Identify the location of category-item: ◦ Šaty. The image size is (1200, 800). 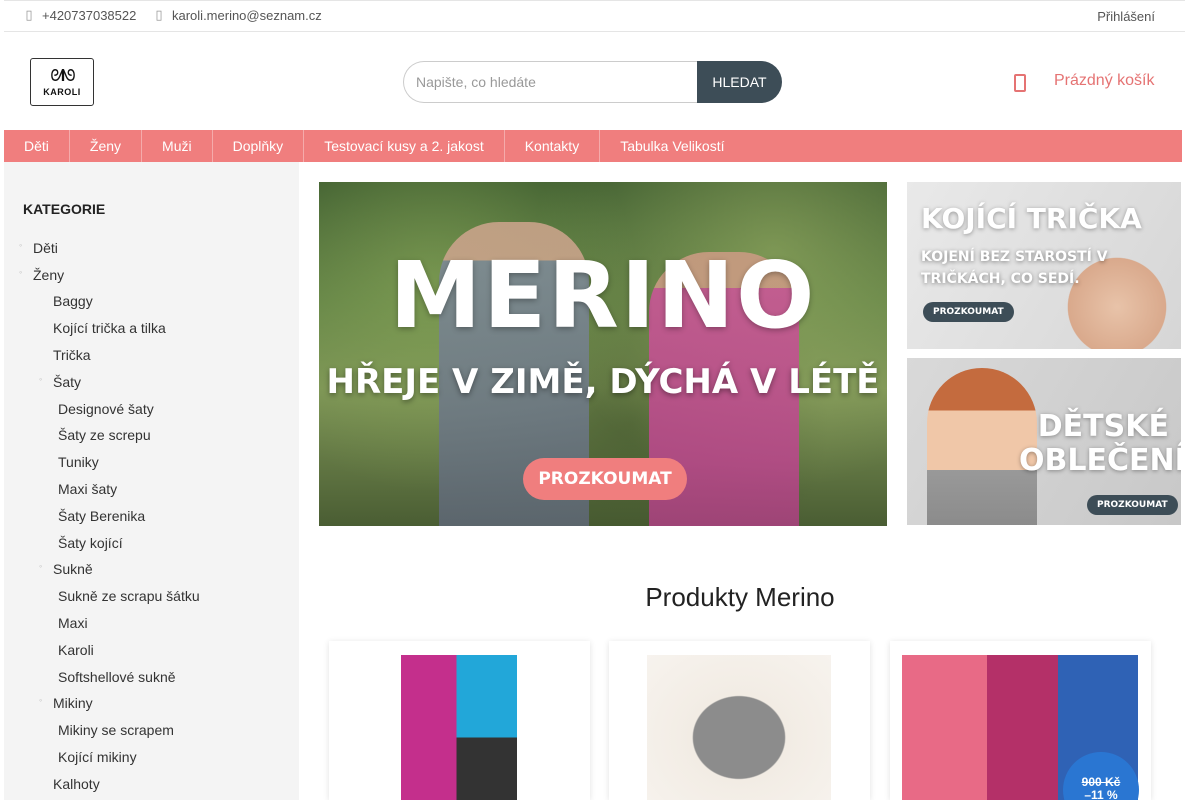
(60, 382).